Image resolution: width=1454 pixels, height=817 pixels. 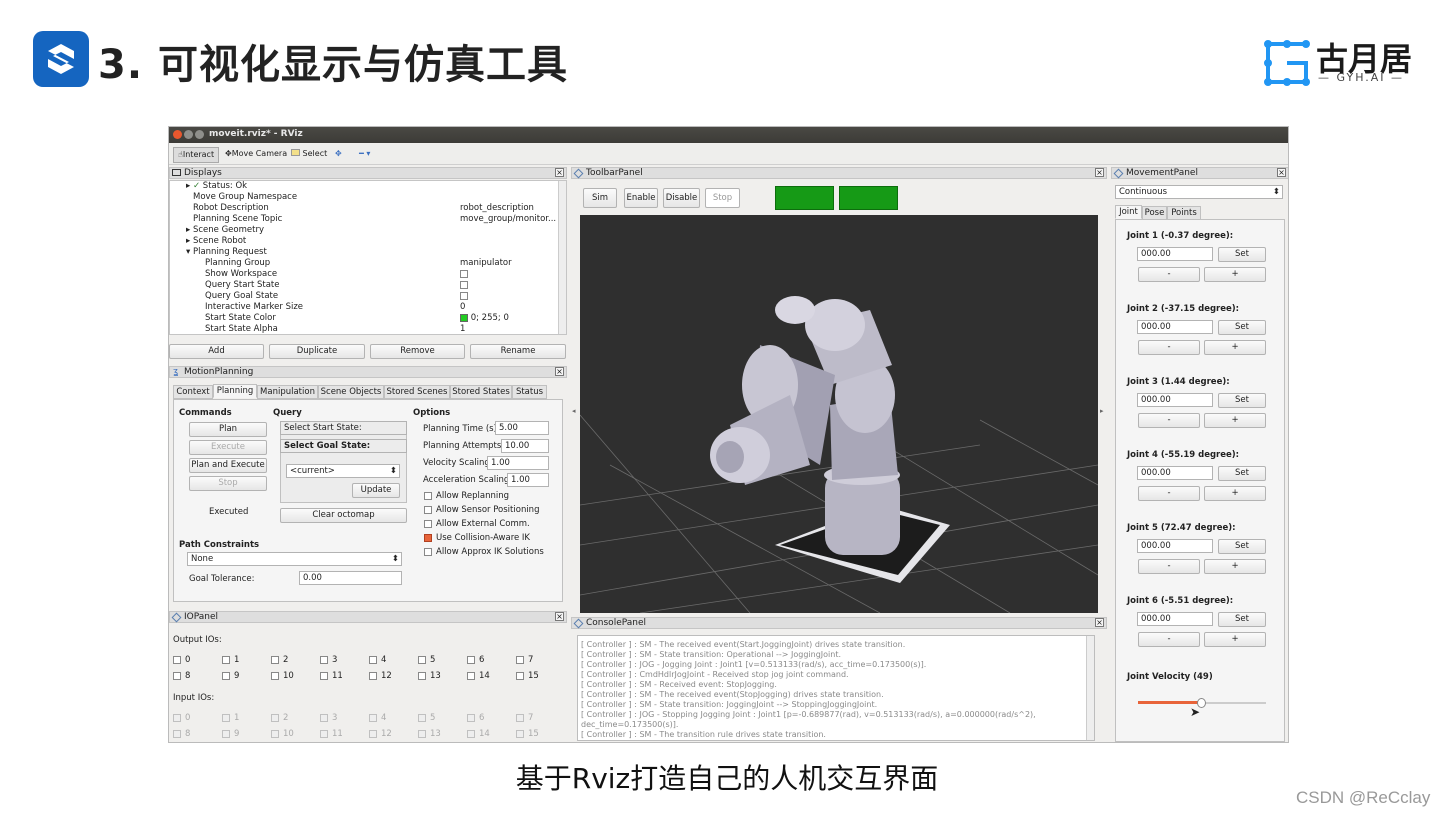 What do you see at coordinates (216, 186) in the screenshot?
I see `tree-row: ▸ ✓ Status: Ok` at bounding box center [216, 186].